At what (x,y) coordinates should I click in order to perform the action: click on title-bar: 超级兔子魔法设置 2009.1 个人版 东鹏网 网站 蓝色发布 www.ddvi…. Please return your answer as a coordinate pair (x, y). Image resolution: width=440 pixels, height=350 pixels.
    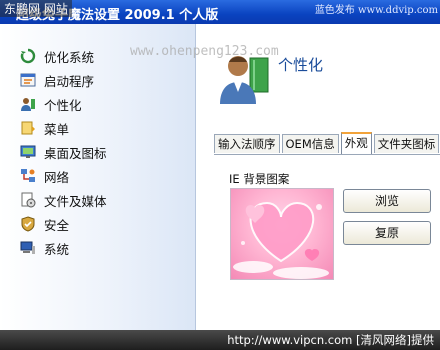
    Looking at the image, I should click on (220, 12).